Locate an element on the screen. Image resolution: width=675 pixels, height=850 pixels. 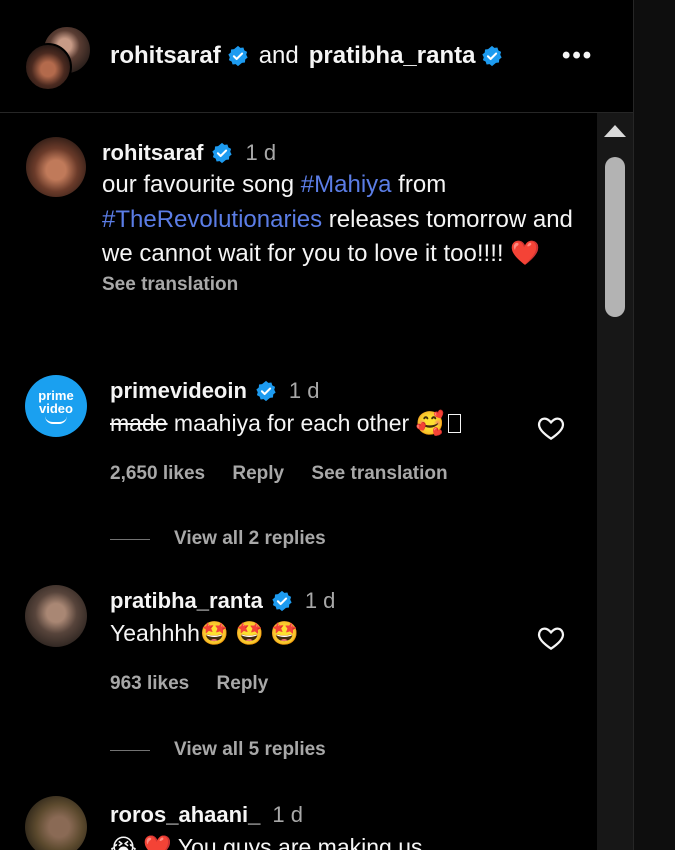
collab-avatars is located at coordinates (58, 58).